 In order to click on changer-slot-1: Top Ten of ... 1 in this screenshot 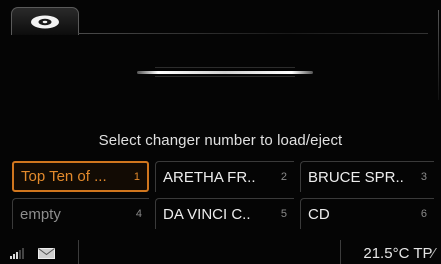, I will do `click(80, 176)`.